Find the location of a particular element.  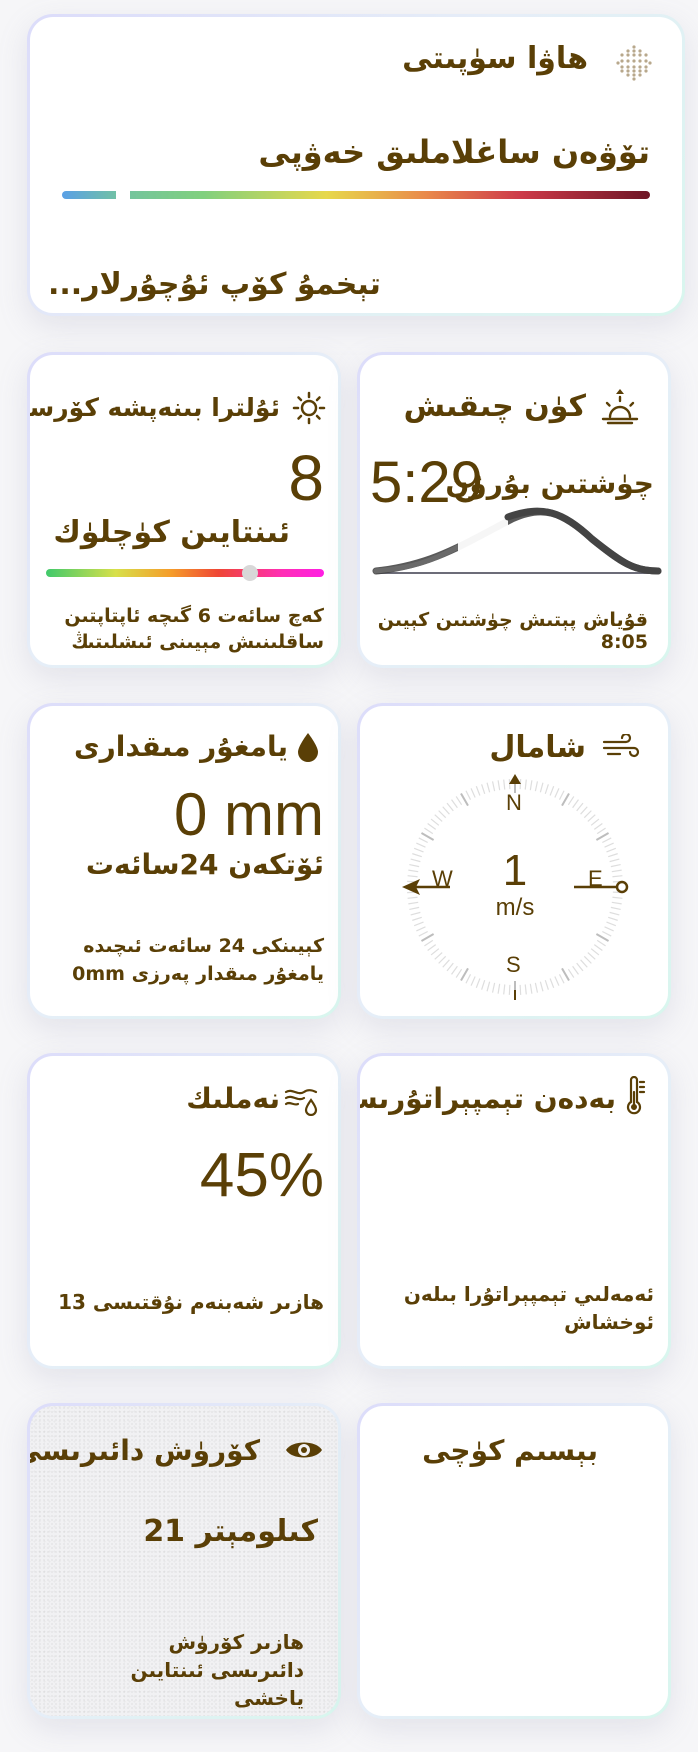

feels-like-title: بەدەن تېمپېراتۇرىسى is located at coordinates (488, 1098).